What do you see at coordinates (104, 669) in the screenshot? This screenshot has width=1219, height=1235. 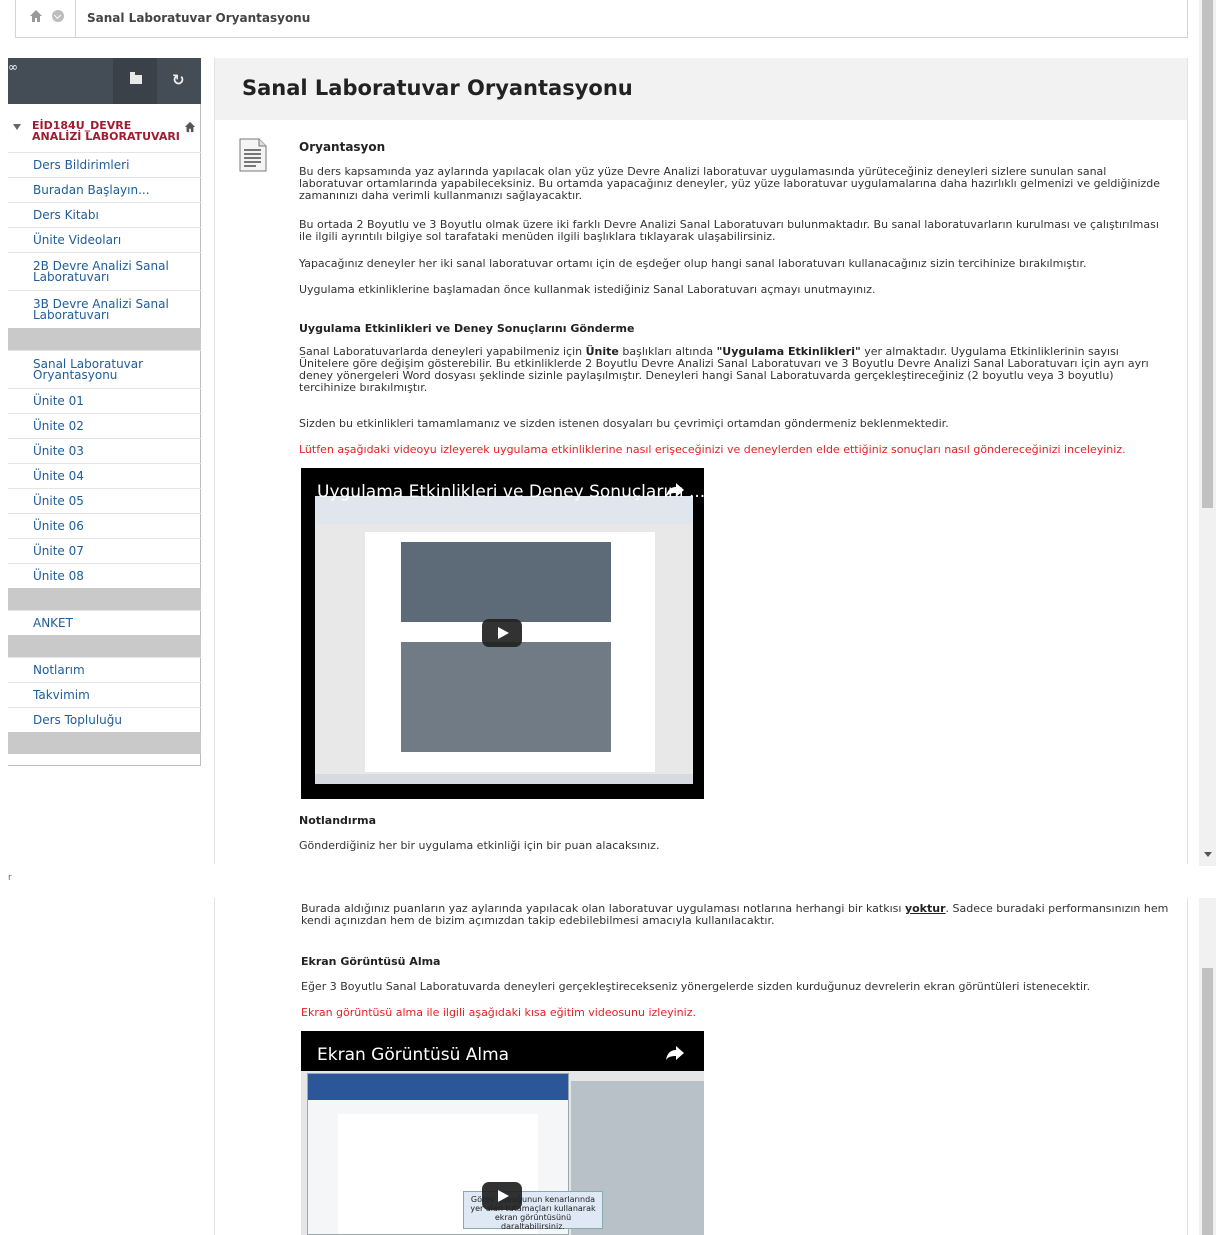 I see `sidebar-item-notlarim: Notlarım` at bounding box center [104, 669].